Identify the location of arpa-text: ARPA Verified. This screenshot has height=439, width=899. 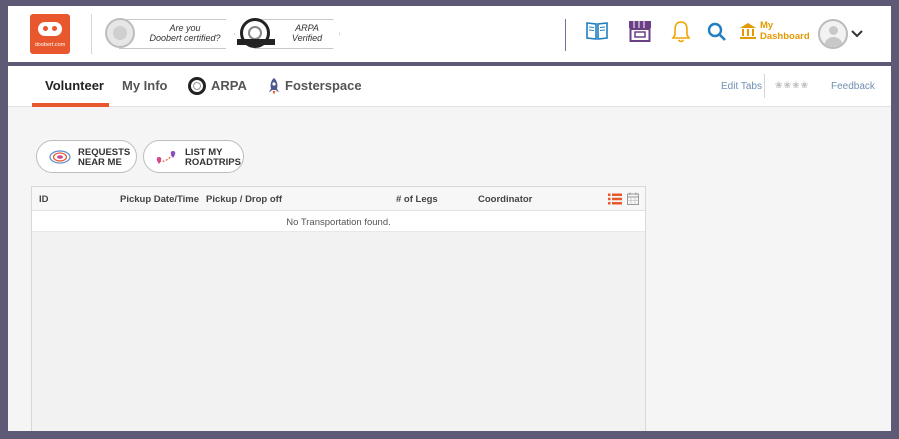
(307, 33).